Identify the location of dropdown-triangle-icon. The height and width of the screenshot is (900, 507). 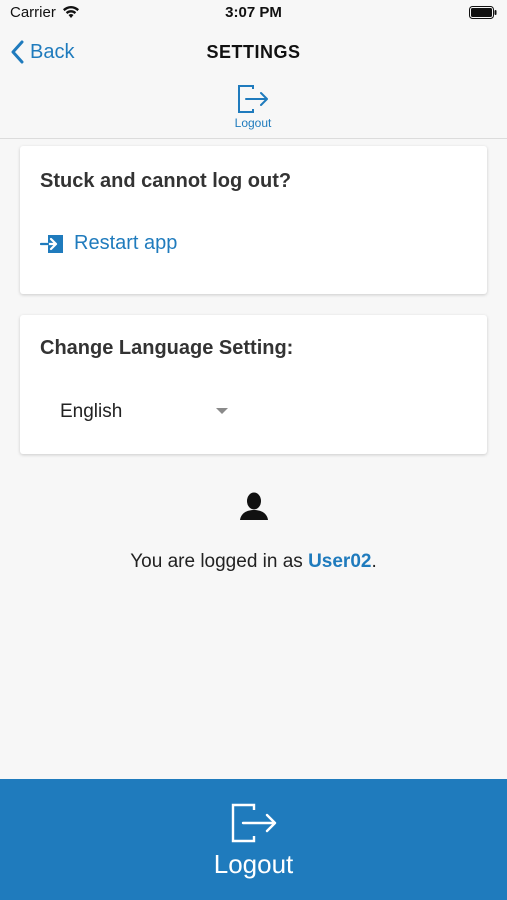
(222, 411).